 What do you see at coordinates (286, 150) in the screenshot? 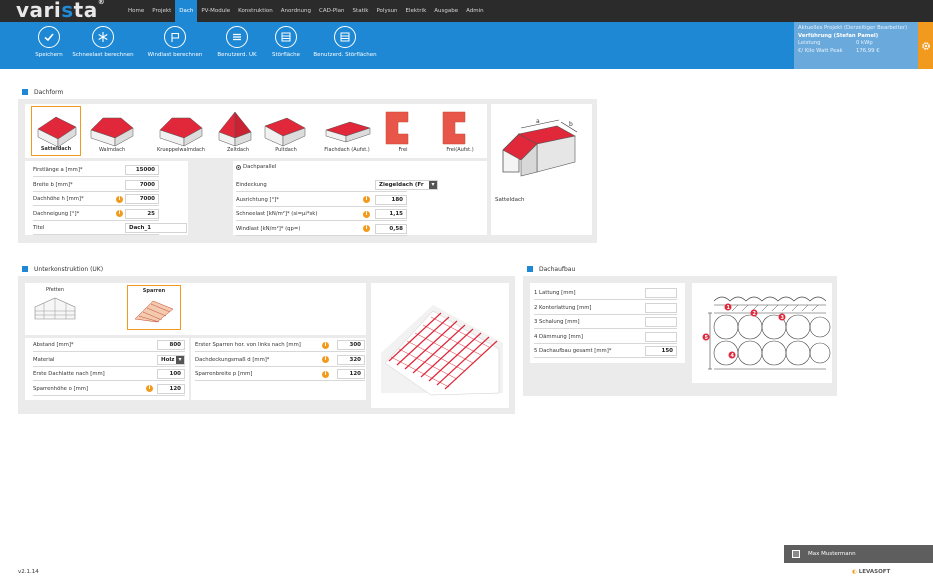
I see `roof-type-label: Pultdach` at bounding box center [286, 150].